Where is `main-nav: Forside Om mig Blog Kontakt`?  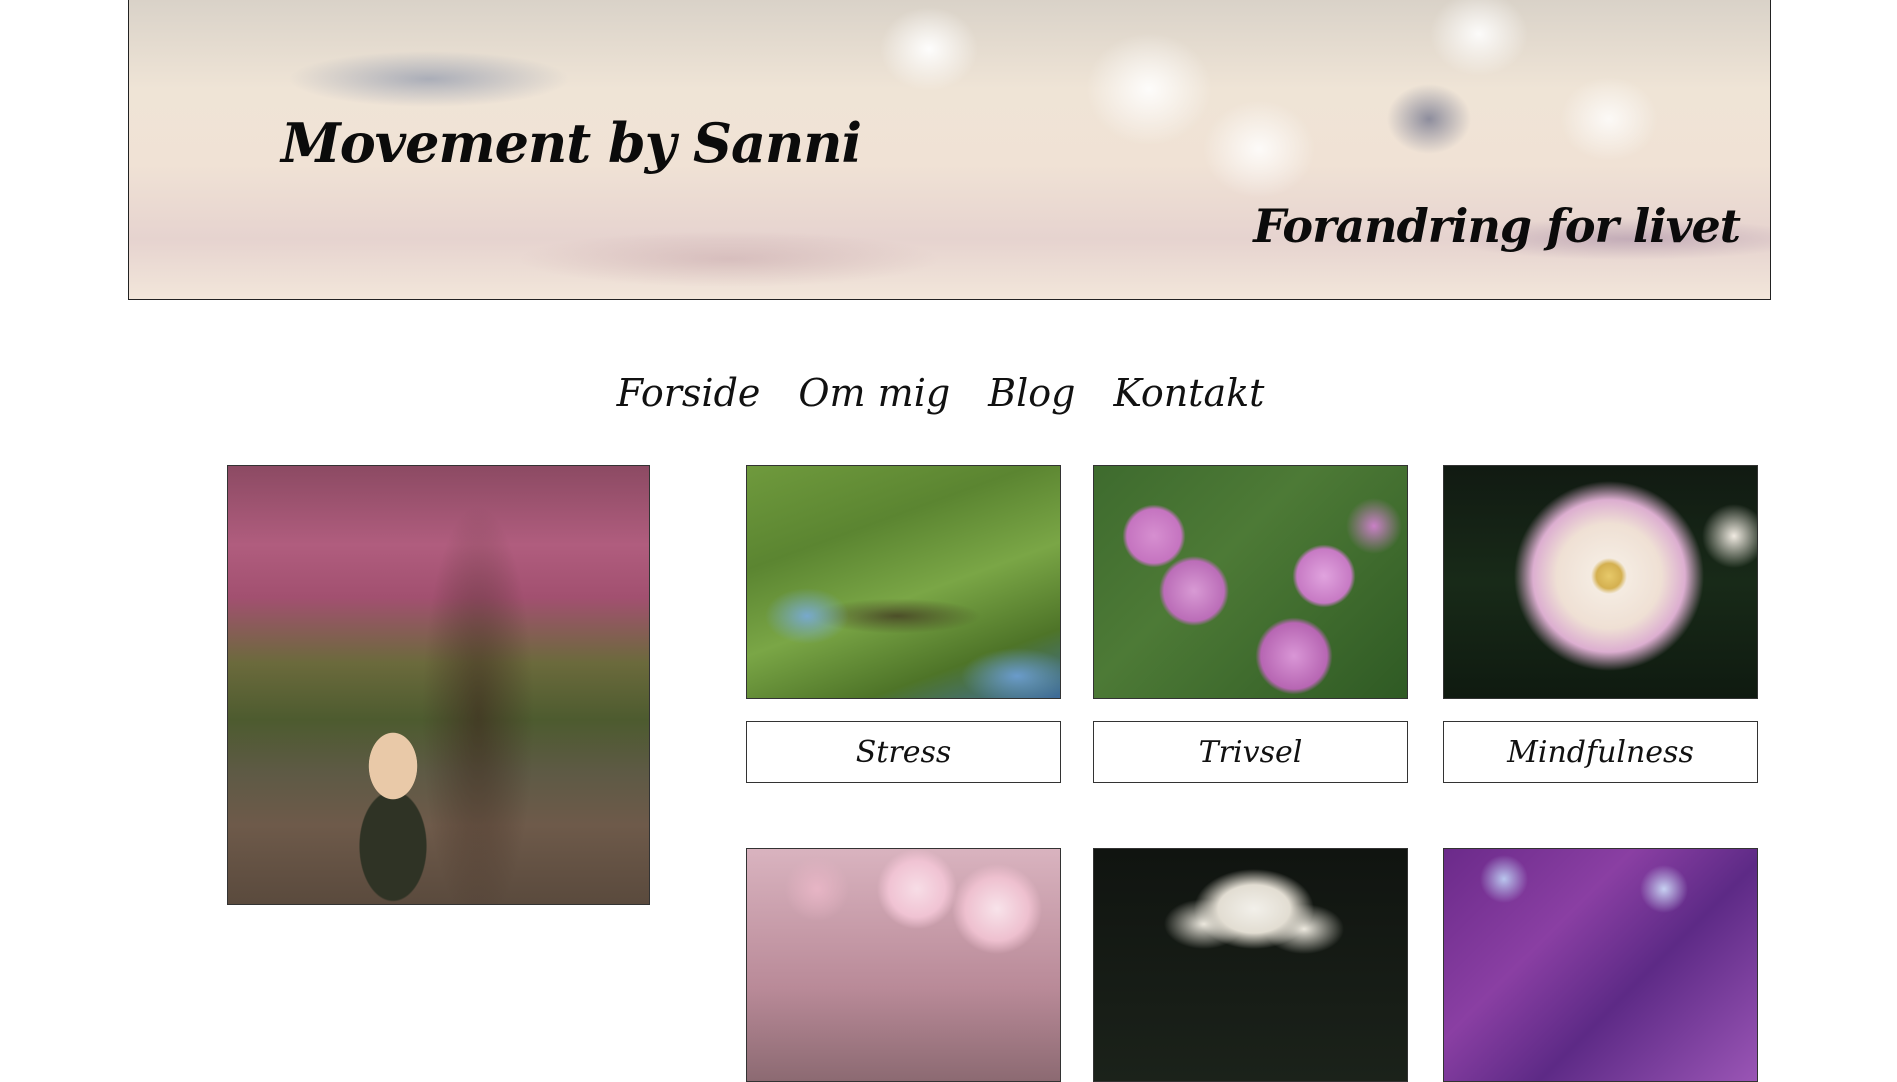
main-nav: Forside Om mig Blog Kontakt is located at coordinates (944, 393).